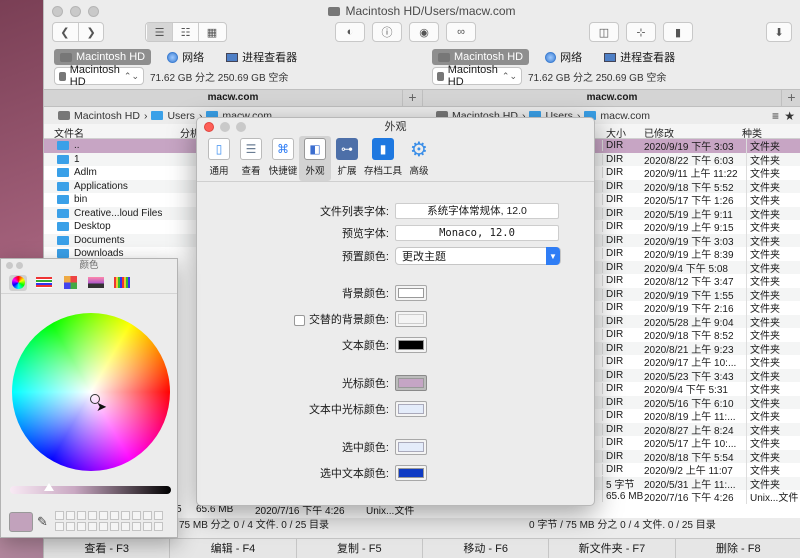 The height and width of the screenshot is (558, 800). I want to click on preview-button: ◉, so click(424, 32).